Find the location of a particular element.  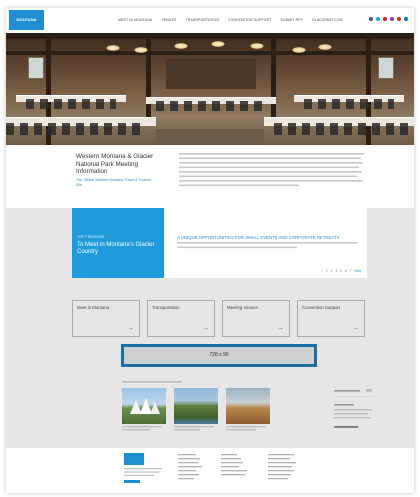

facebook-icon is located at coordinates (371, 19).